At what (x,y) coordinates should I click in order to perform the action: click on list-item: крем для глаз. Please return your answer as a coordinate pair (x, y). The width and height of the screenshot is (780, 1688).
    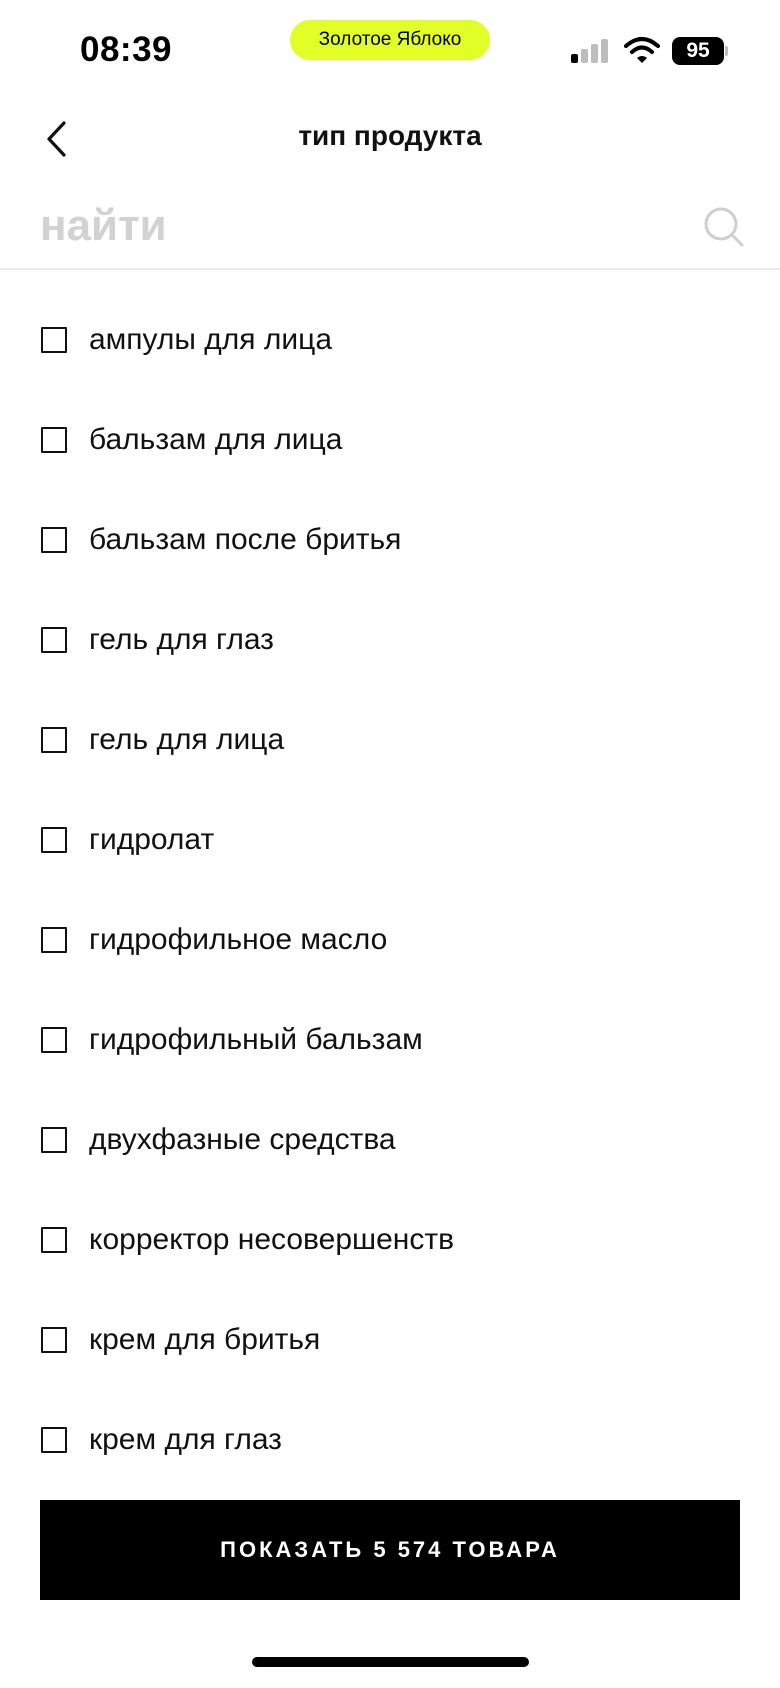
    Looking at the image, I should click on (390, 1440).